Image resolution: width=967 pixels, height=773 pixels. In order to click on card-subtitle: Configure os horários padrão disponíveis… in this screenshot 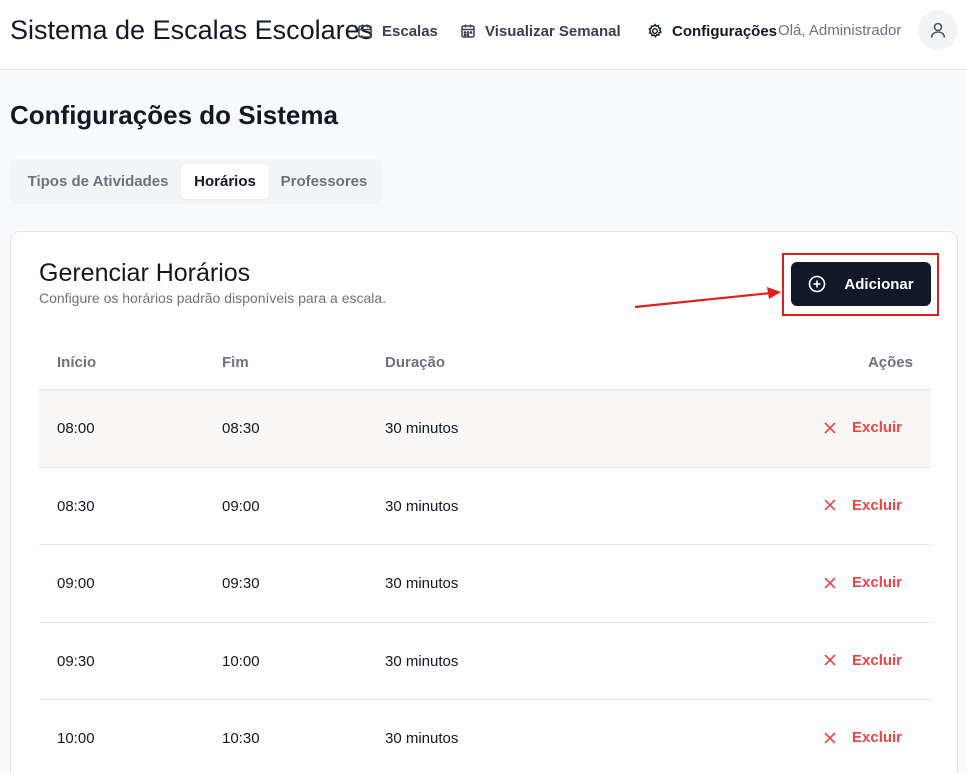, I will do `click(213, 298)`.